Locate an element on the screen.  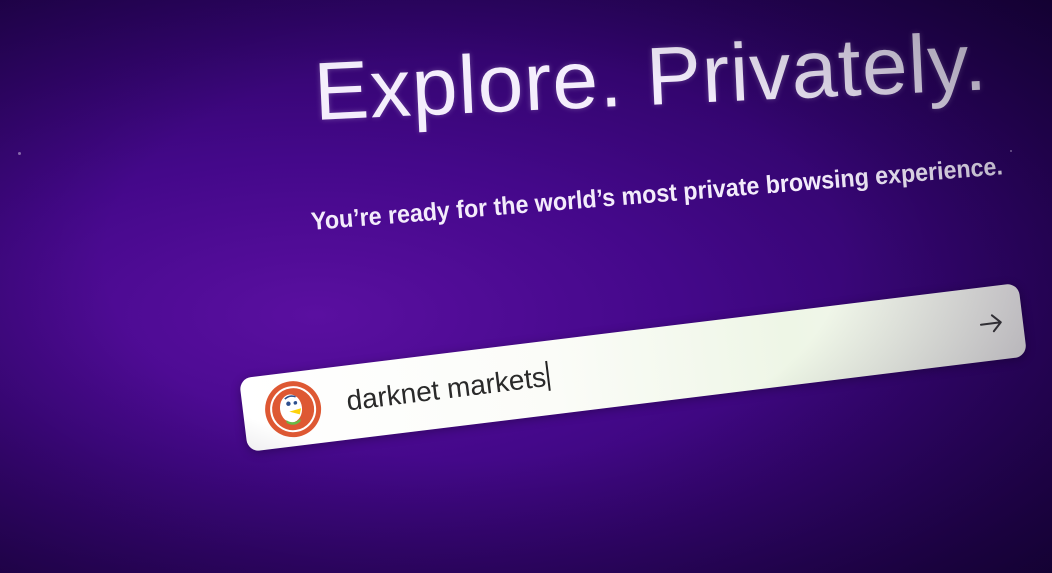
duckduckgo-logo-icon is located at coordinates (293, 409).